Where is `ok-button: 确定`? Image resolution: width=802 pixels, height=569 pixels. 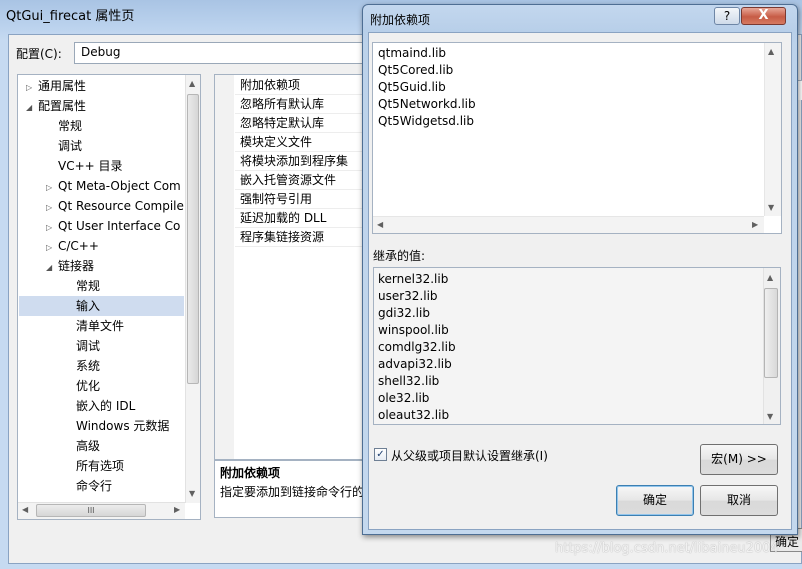 ok-button: 确定 is located at coordinates (655, 500).